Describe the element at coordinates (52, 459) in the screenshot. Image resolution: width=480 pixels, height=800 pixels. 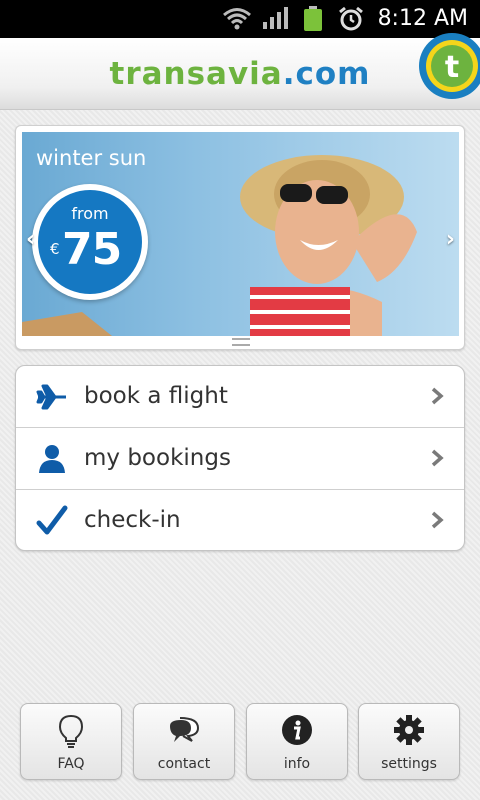
I see `person-icon` at that location.